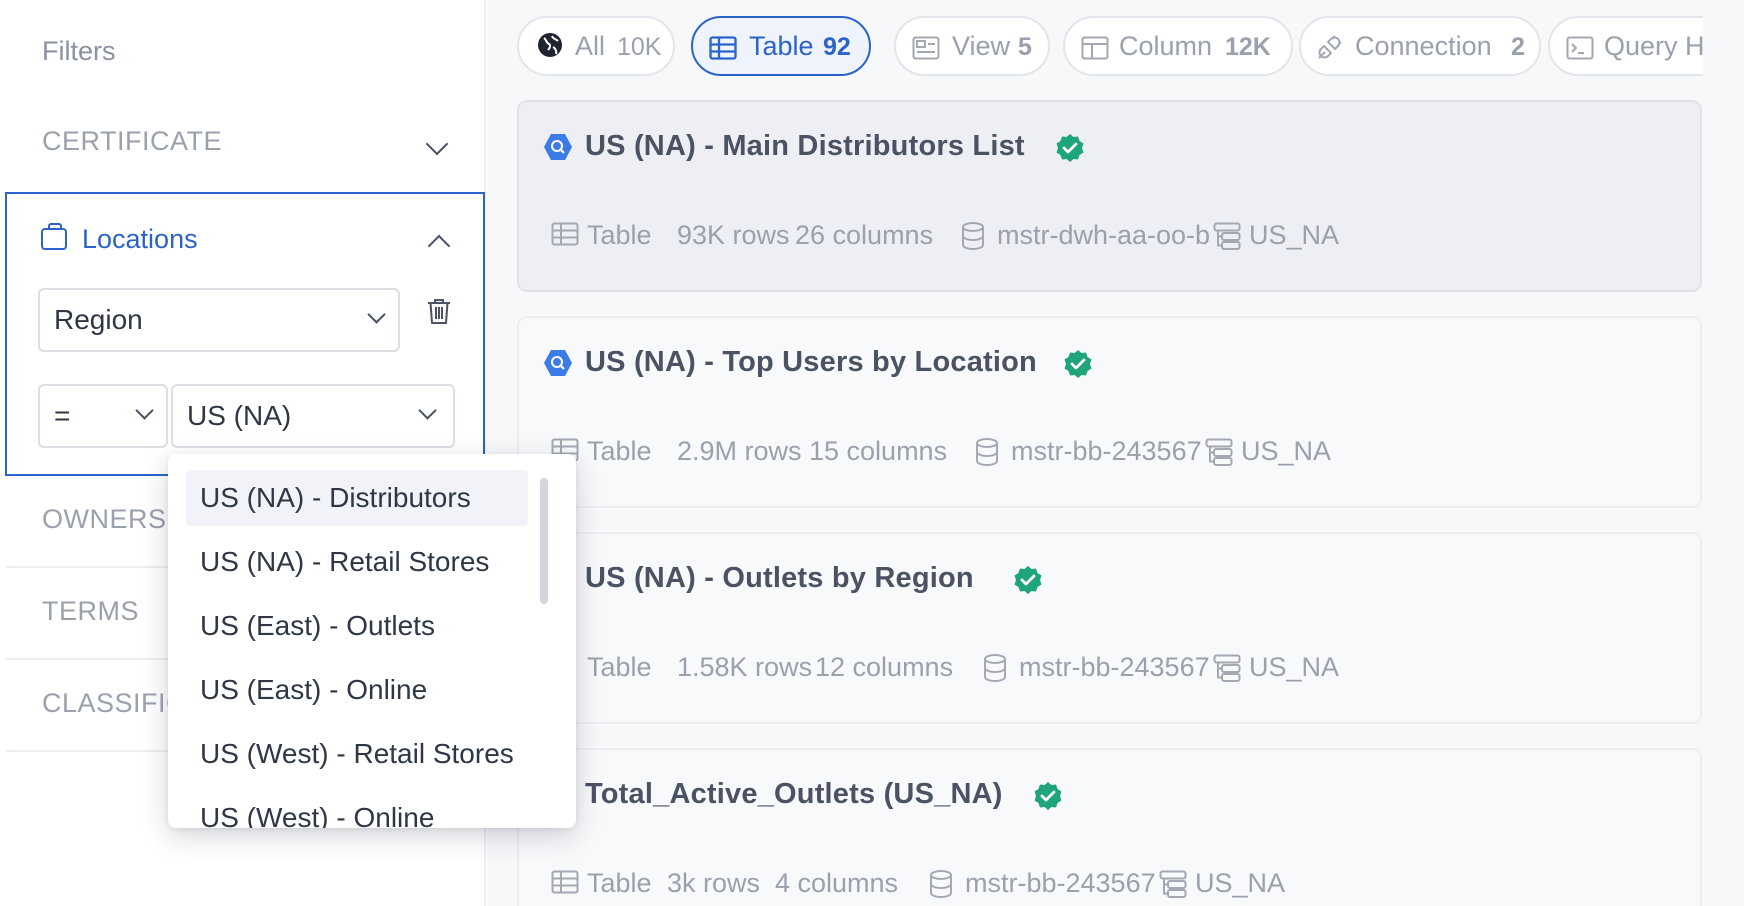  What do you see at coordinates (1330, 47) in the screenshot?
I see `plug-icon` at bounding box center [1330, 47].